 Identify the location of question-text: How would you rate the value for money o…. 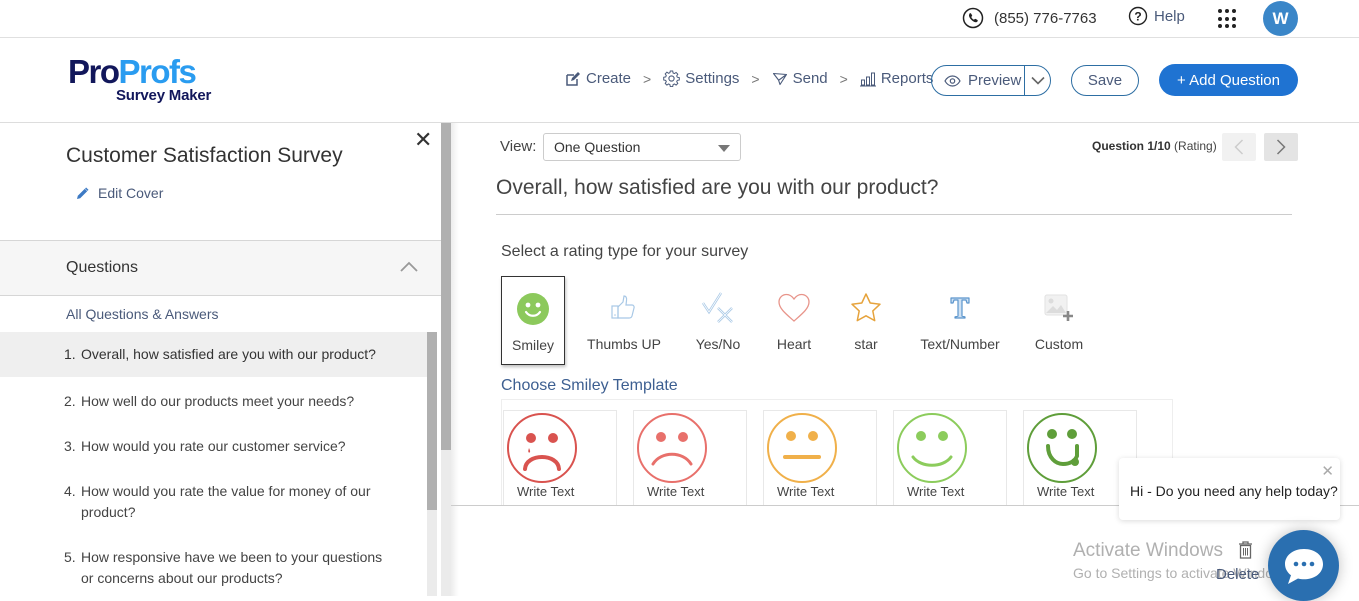
(226, 501).